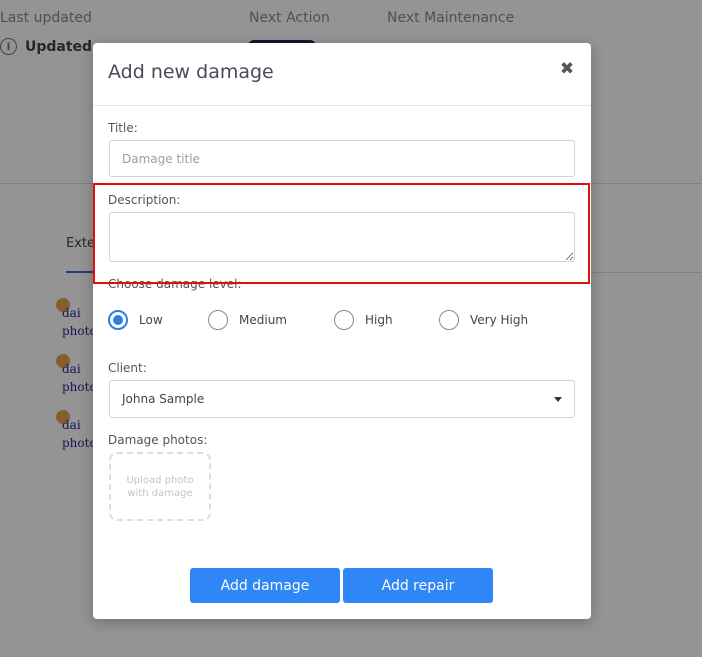 The width and height of the screenshot is (702, 657). I want to click on add-damage-button: Add damage, so click(265, 585).